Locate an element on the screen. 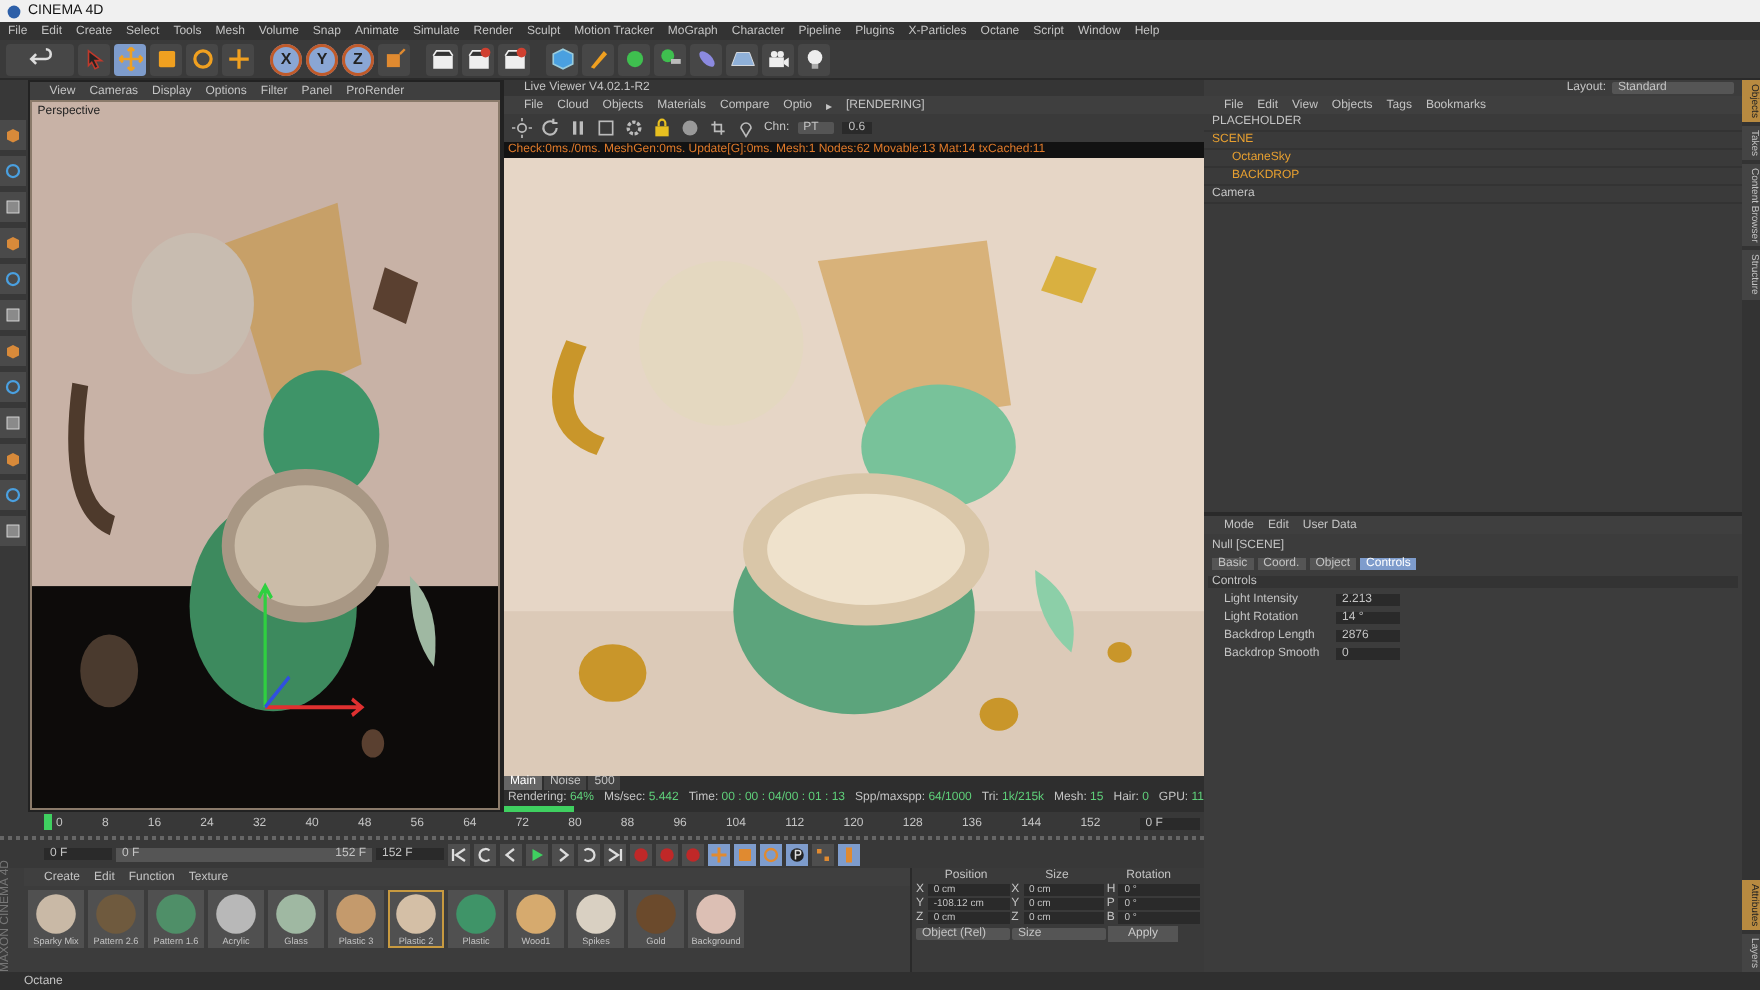 This screenshot has width=1760, height=990. pin-icon is located at coordinates (745, 128).